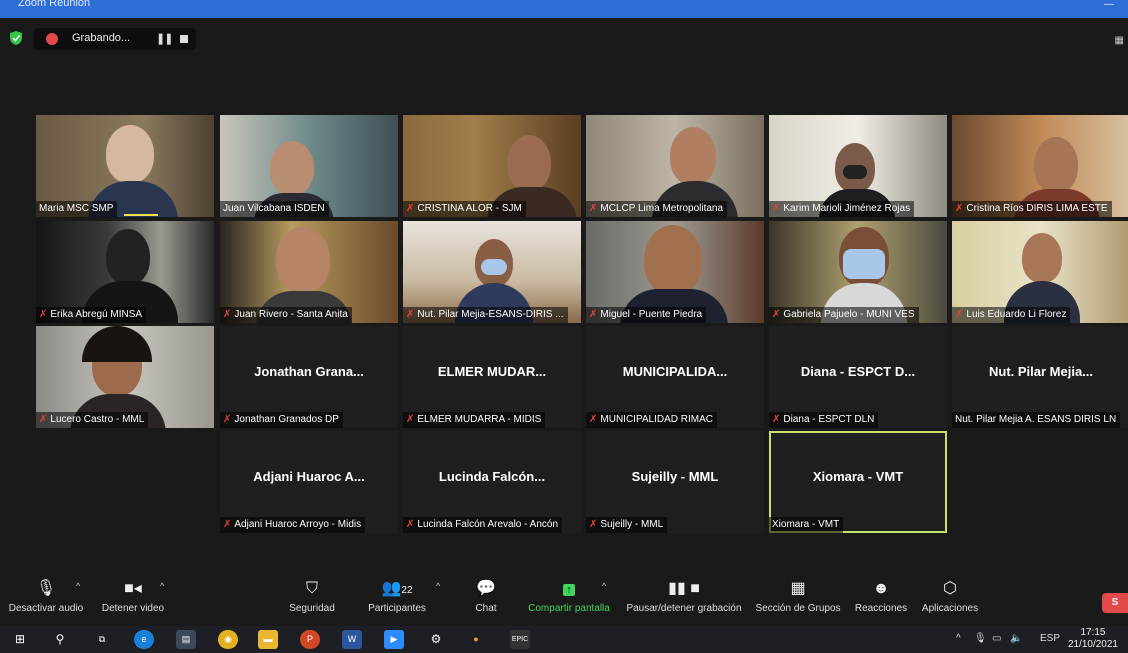 Image resolution: width=1128 pixels, height=653 pixels. What do you see at coordinates (492, 377) in the screenshot?
I see `participant-tile: ELMER MUDAR... ✗ ELMER MUDARRA - MIDIS` at bounding box center [492, 377].